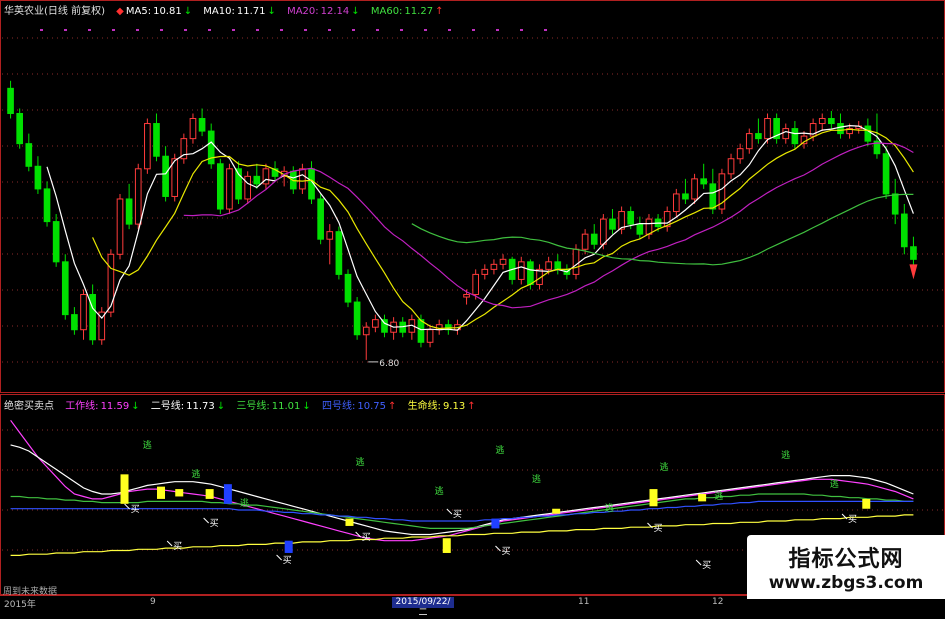 This screenshot has width=945, height=619. Describe the element at coordinates (718, 602) in the screenshot. I see `footer-tick-12: 12` at that location.